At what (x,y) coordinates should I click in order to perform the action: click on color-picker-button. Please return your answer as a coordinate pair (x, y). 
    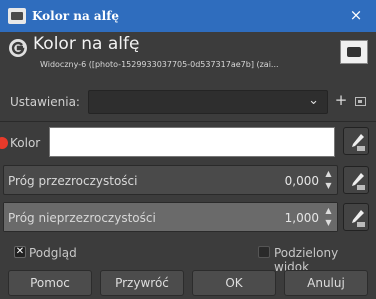
    Looking at the image, I should click on (356, 141).